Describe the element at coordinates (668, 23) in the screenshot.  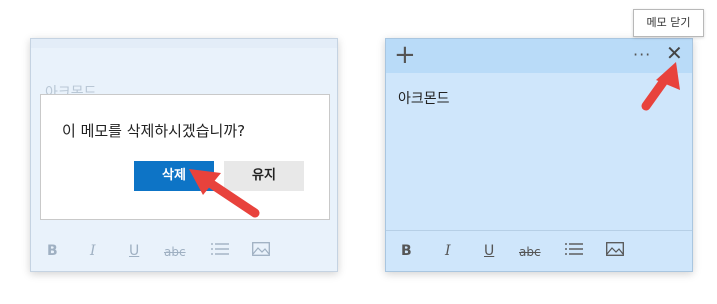
I see `close-note-tooltip: 메모 닫기` at that location.